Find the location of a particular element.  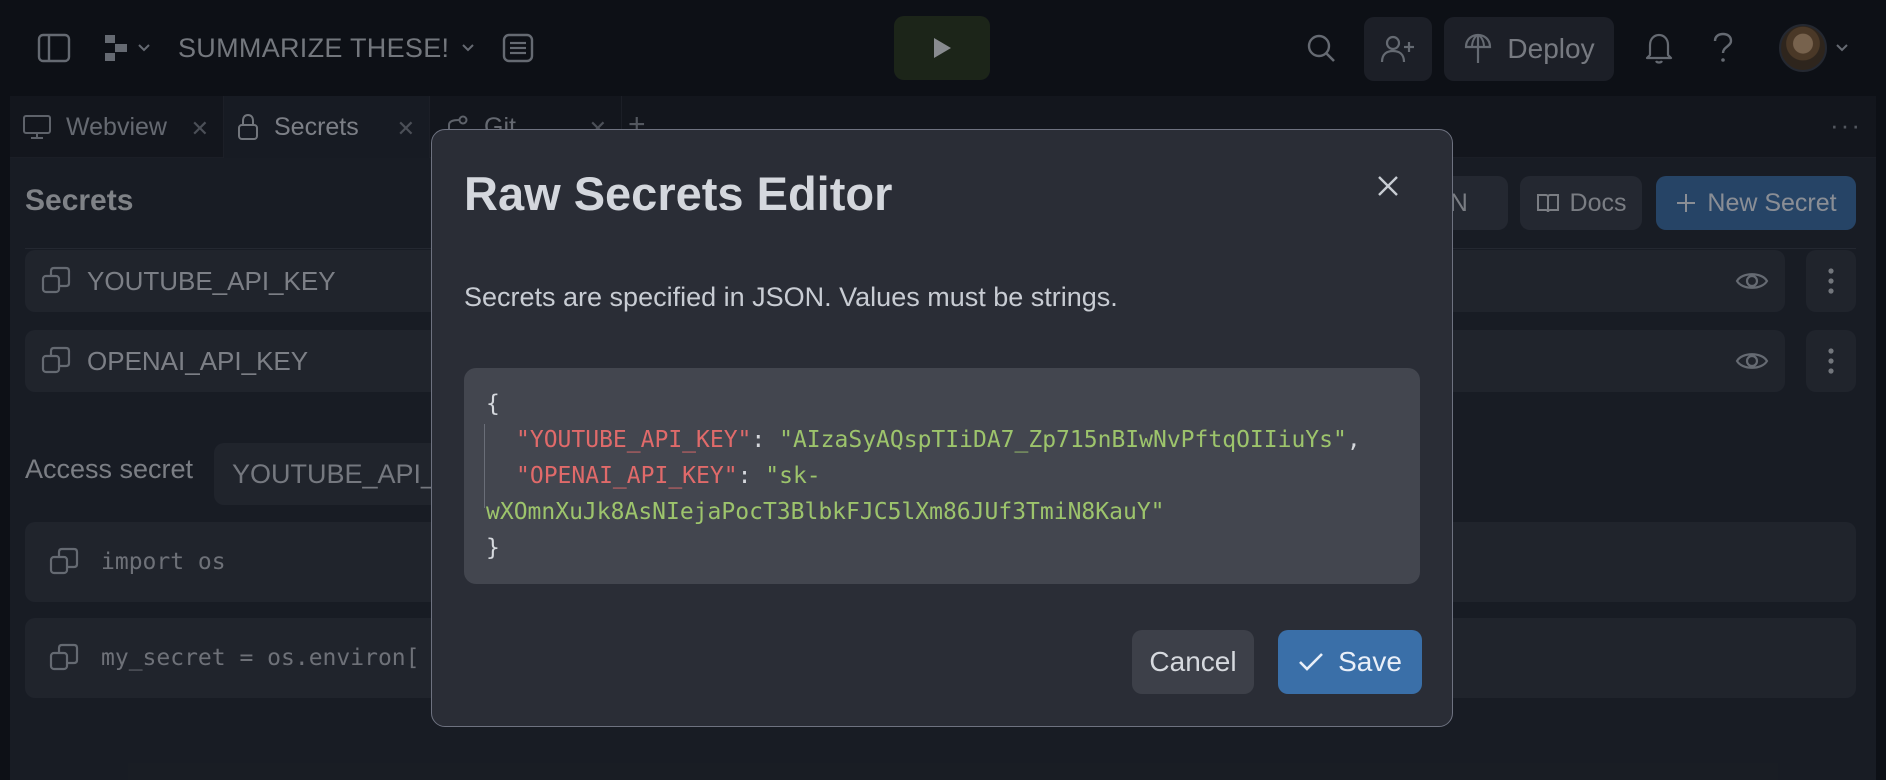

save-label: Save is located at coordinates (1370, 661).